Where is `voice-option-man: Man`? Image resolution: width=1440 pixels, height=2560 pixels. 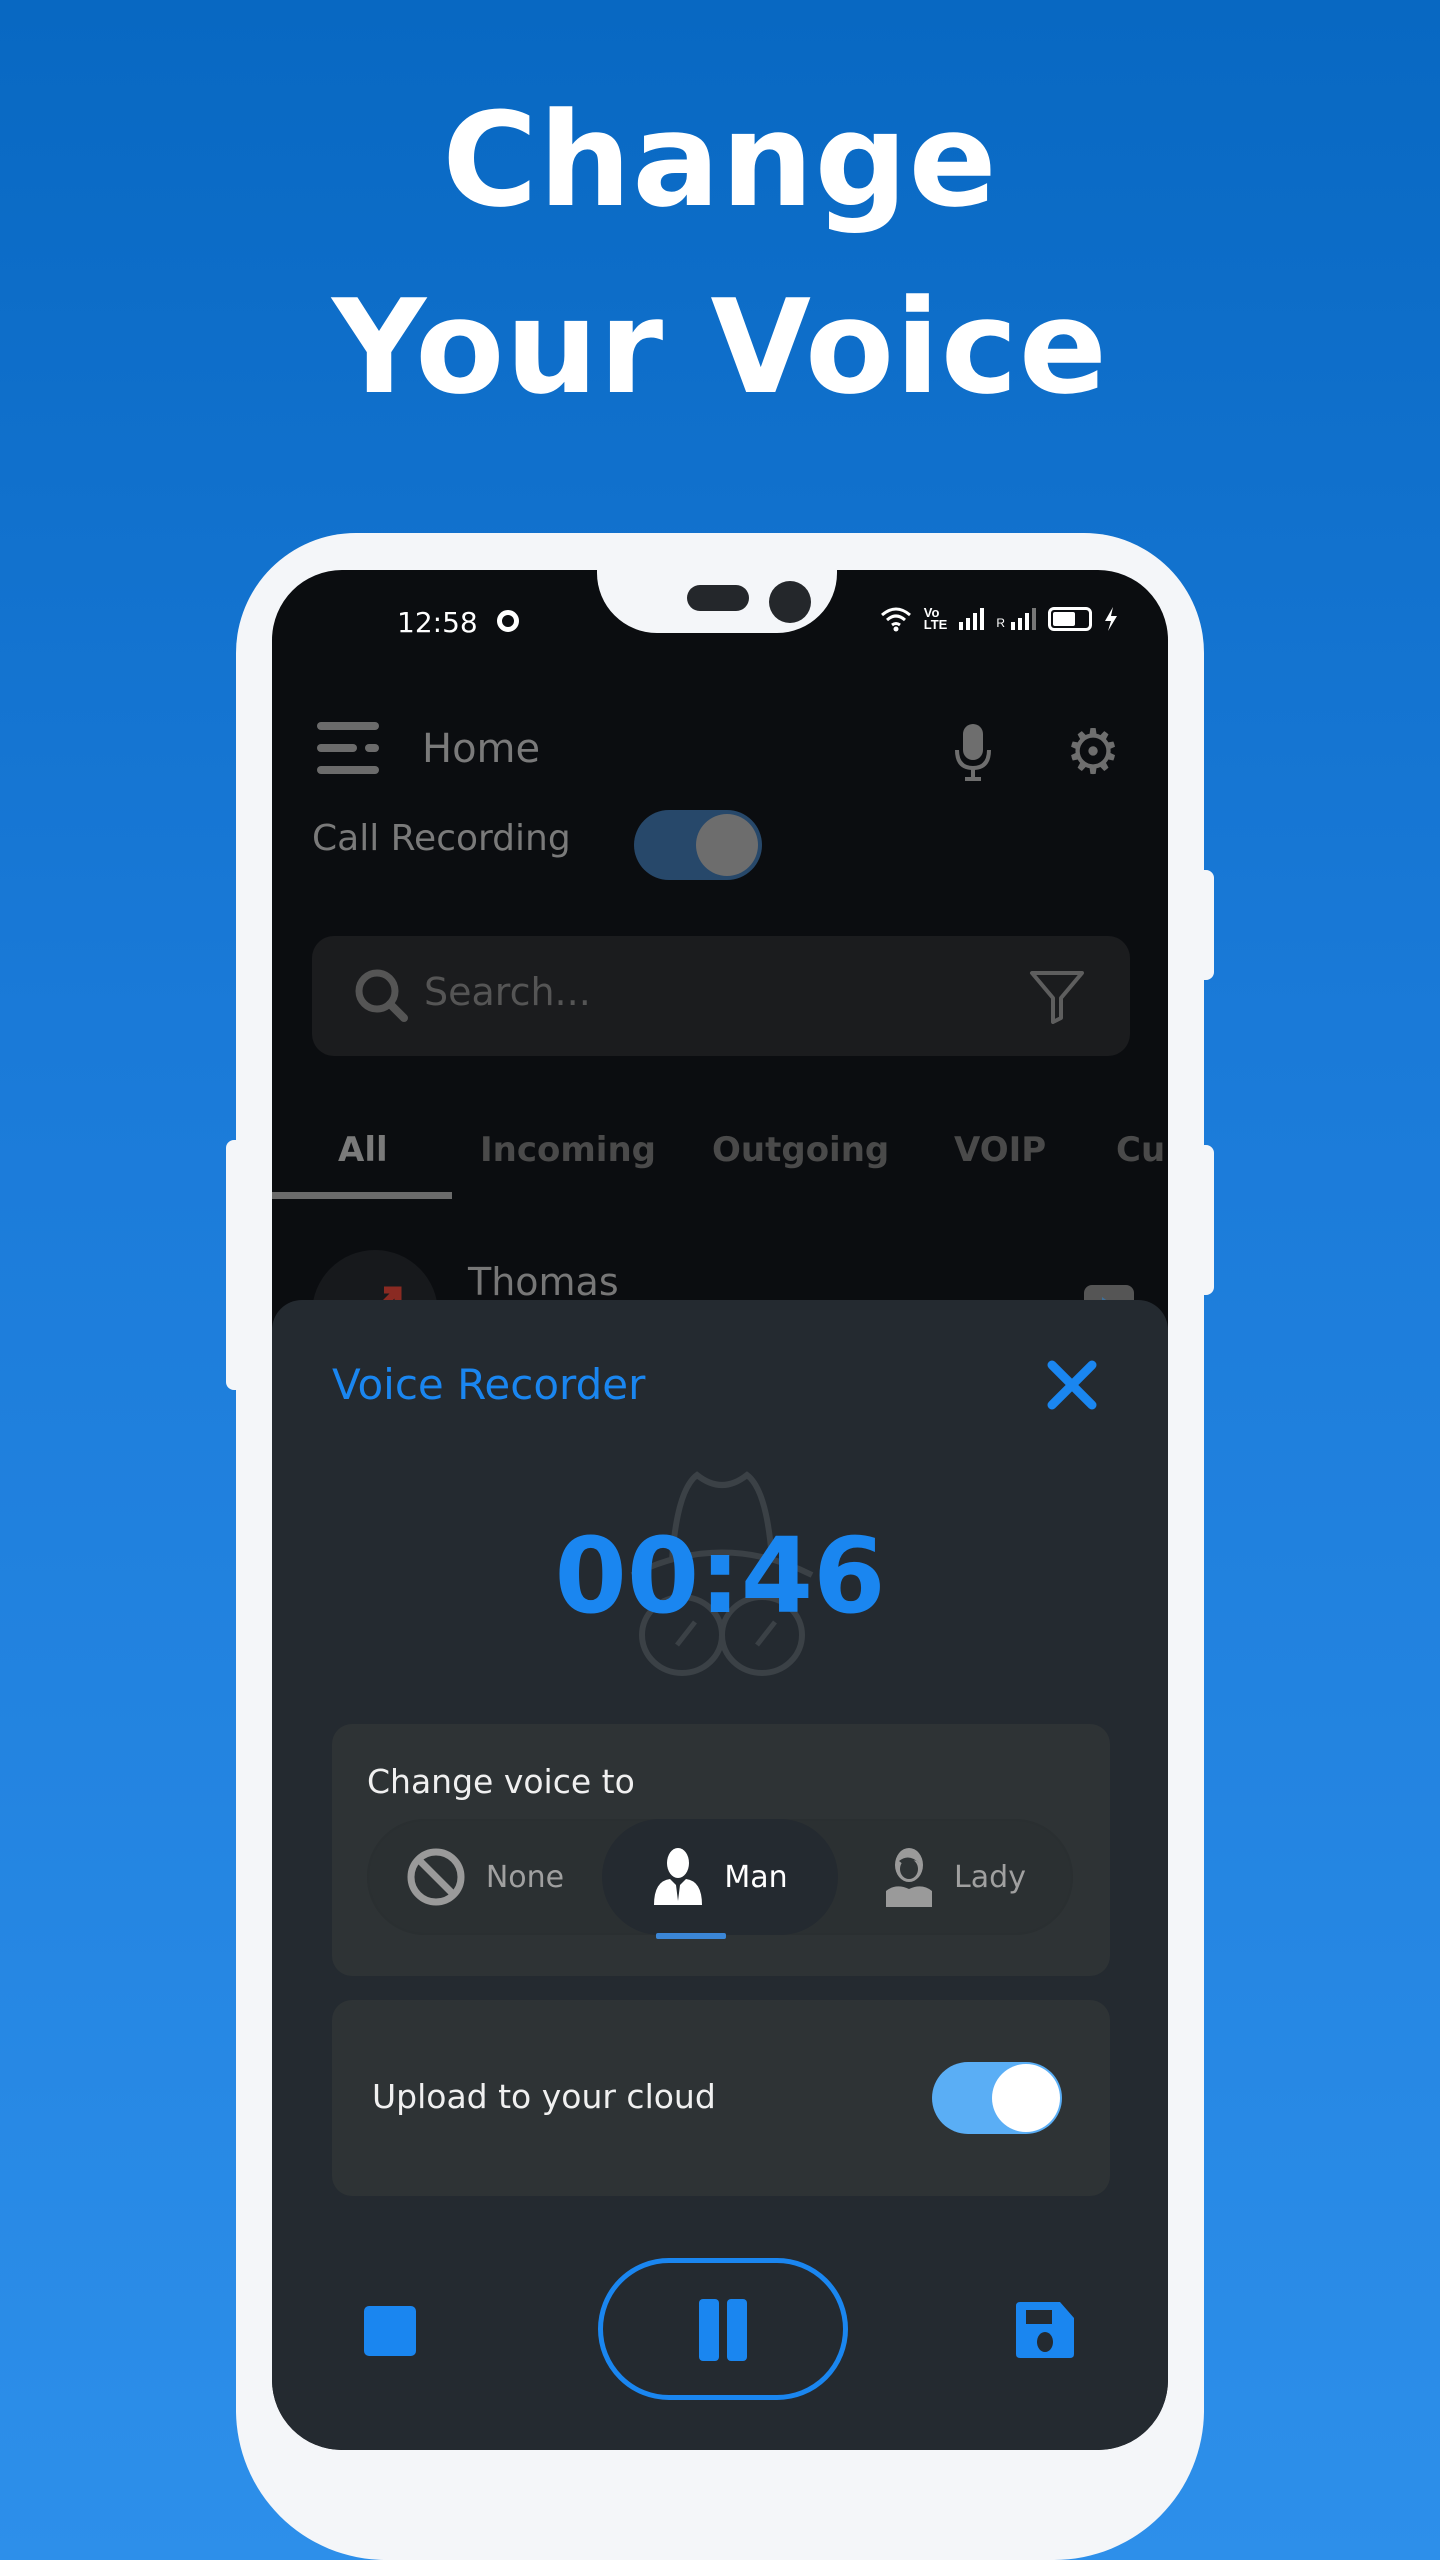
voice-option-man: Man is located at coordinates (720, 1877).